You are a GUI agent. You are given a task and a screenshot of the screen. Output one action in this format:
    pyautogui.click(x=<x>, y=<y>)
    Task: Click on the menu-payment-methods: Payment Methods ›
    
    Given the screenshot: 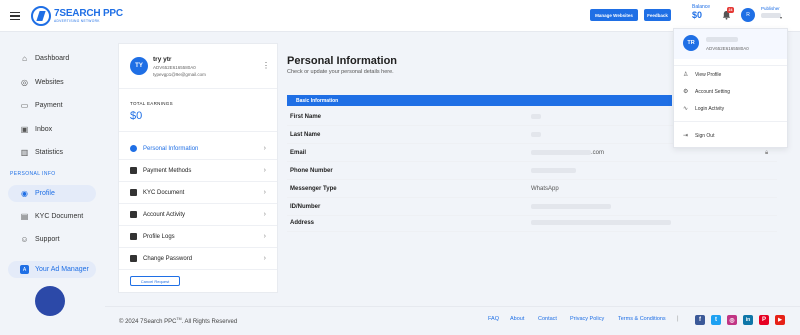 What is the action you would take?
    pyautogui.click(x=198, y=171)
    